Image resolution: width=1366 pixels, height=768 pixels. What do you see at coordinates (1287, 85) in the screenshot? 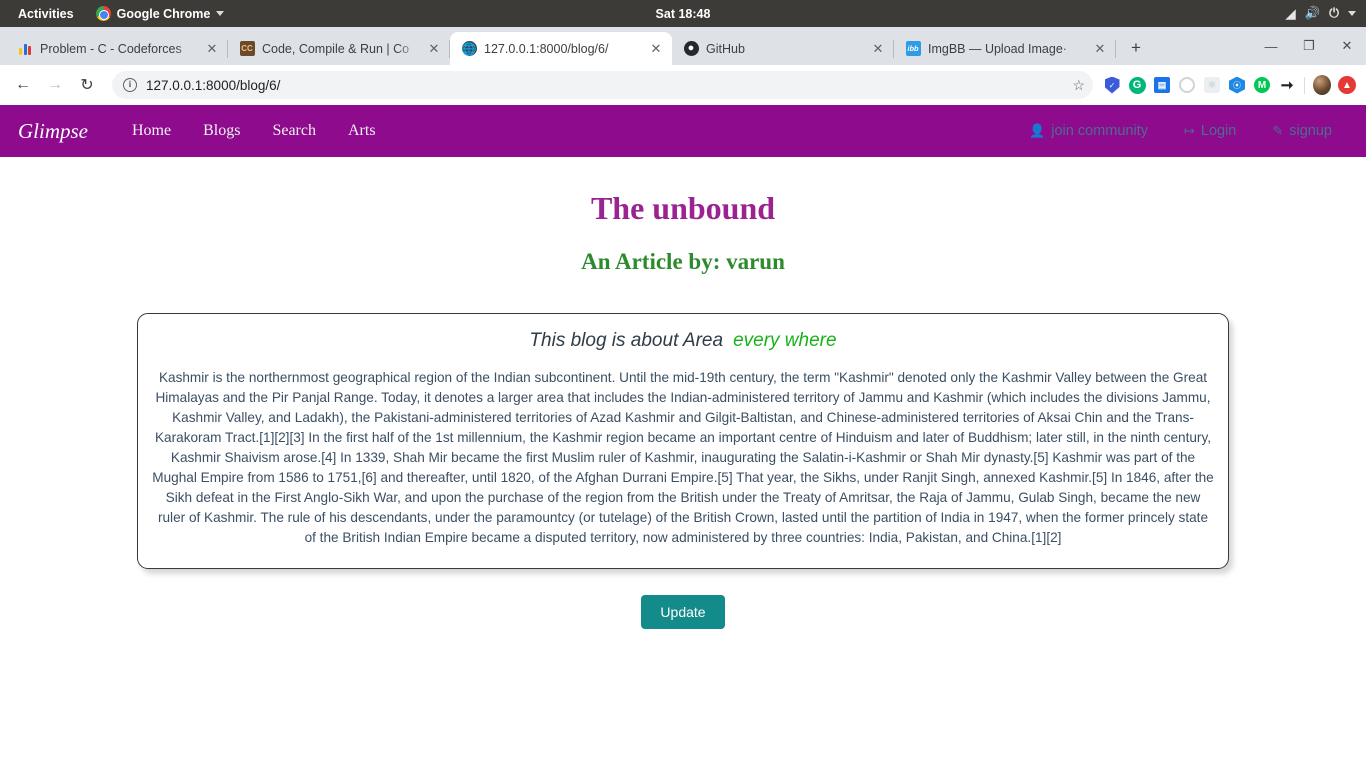
I see `arrow-right-icon: ➞` at bounding box center [1287, 85].